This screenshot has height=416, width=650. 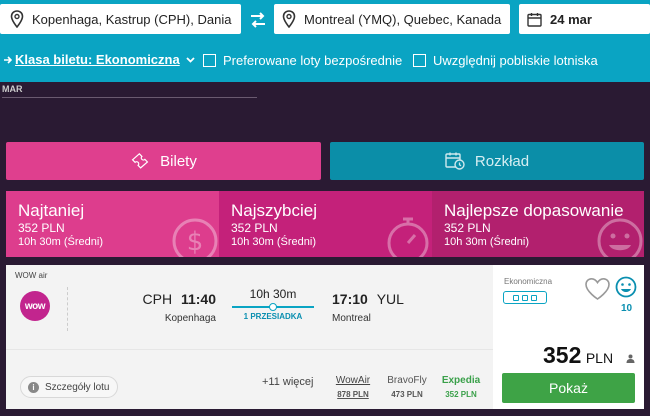 What do you see at coordinates (568, 337) in the screenshot?
I see `price-panel: Ekonomiczna 10 352 PLN Pokaż` at bounding box center [568, 337].